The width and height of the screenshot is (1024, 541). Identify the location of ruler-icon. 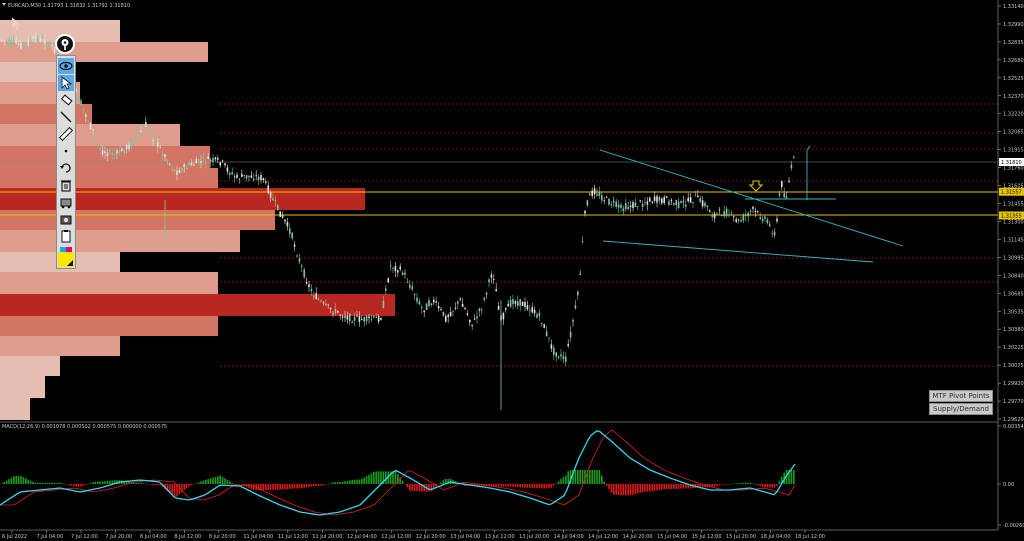
(66, 134).